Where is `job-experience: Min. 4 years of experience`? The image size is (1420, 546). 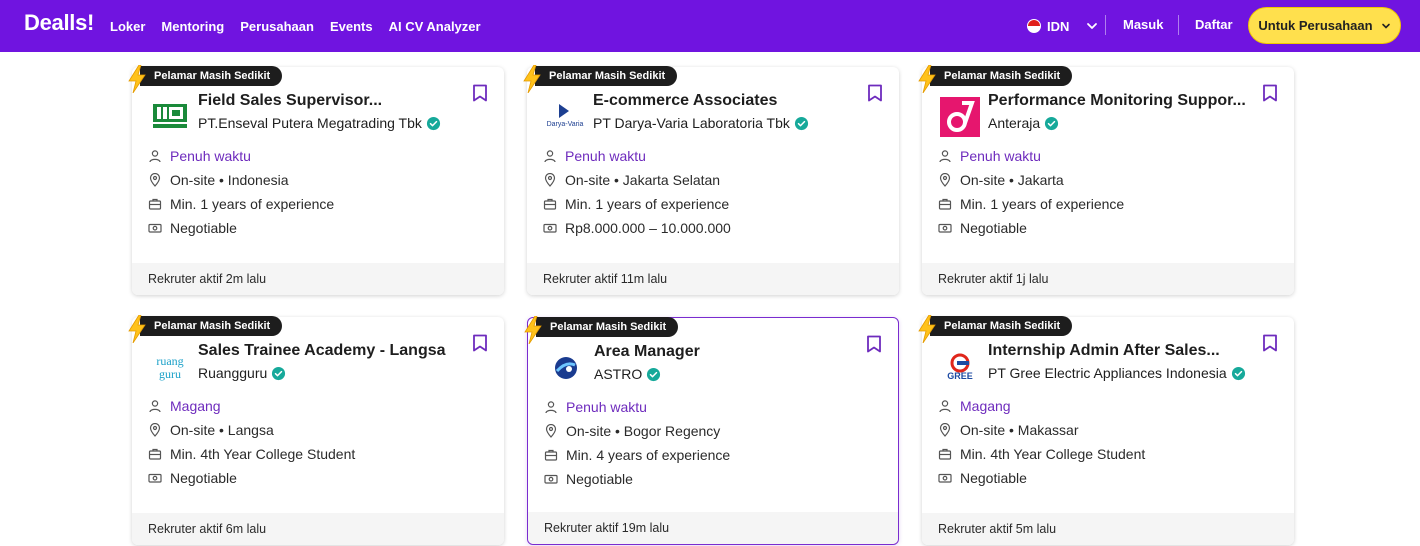
job-experience: Min. 4 years of experience is located at coordinates (637, 455).